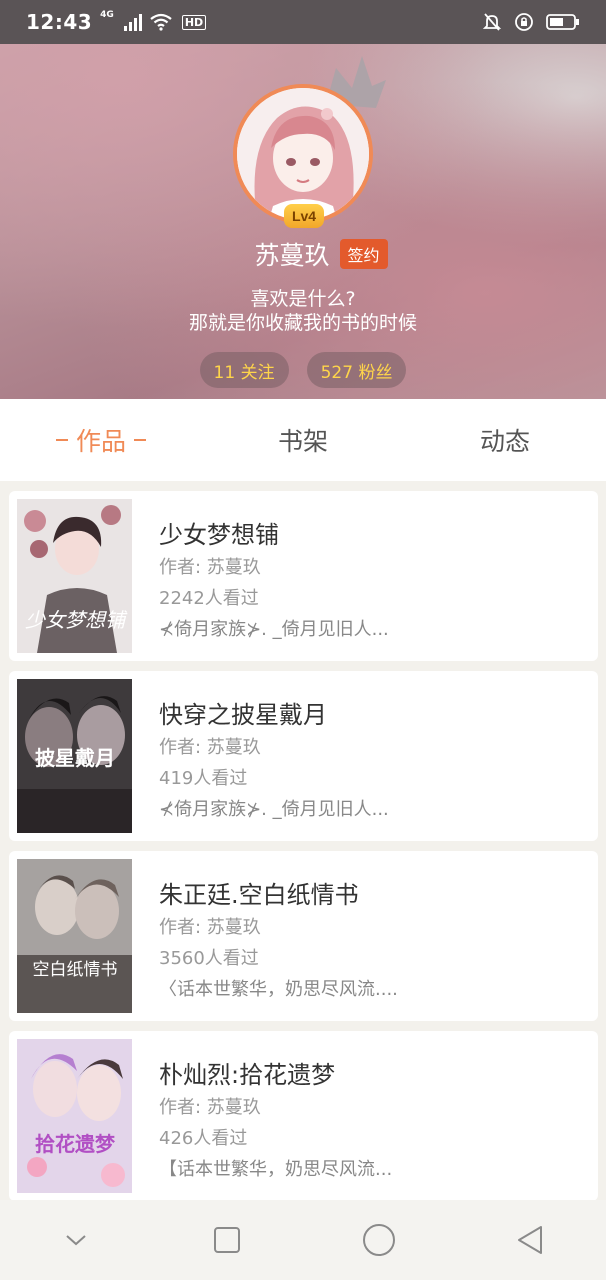 The height and width of the screenshot is (1280, 606). Describe the element at coordinates (75, 970) in the screenshot. I see `book-cover-title: 空白纸情书` at that location.